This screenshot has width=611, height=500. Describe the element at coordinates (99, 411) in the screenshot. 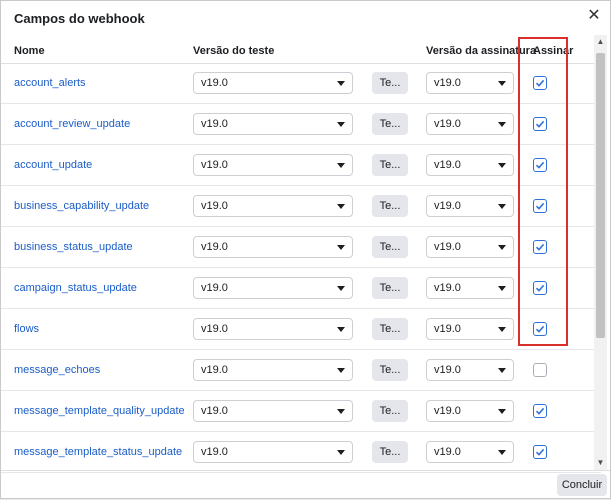

I see `field-name-link: message_template_quality_update` at that location.